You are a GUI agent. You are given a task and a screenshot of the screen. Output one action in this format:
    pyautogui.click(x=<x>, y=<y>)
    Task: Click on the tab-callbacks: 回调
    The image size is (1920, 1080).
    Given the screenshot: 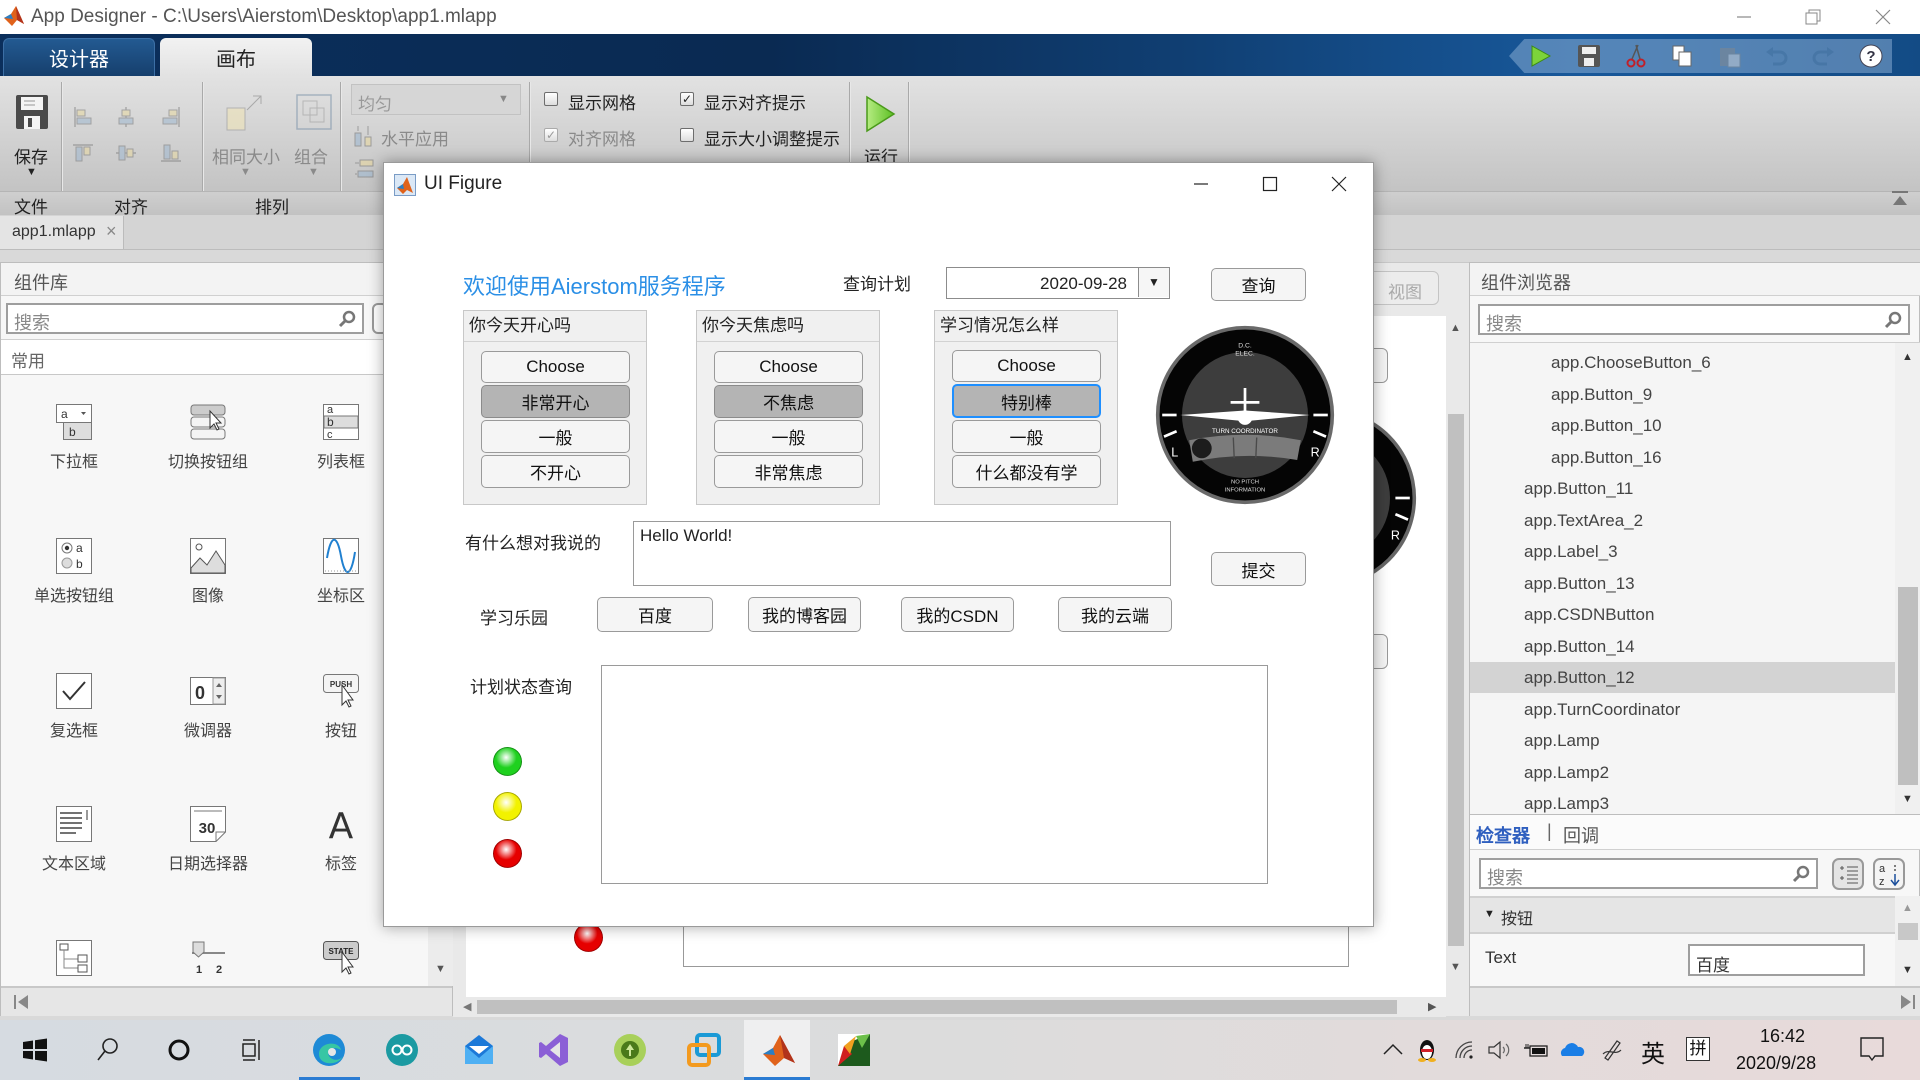 What is the action you would take?
    pyautogui.click(x=1581, y=835)
    